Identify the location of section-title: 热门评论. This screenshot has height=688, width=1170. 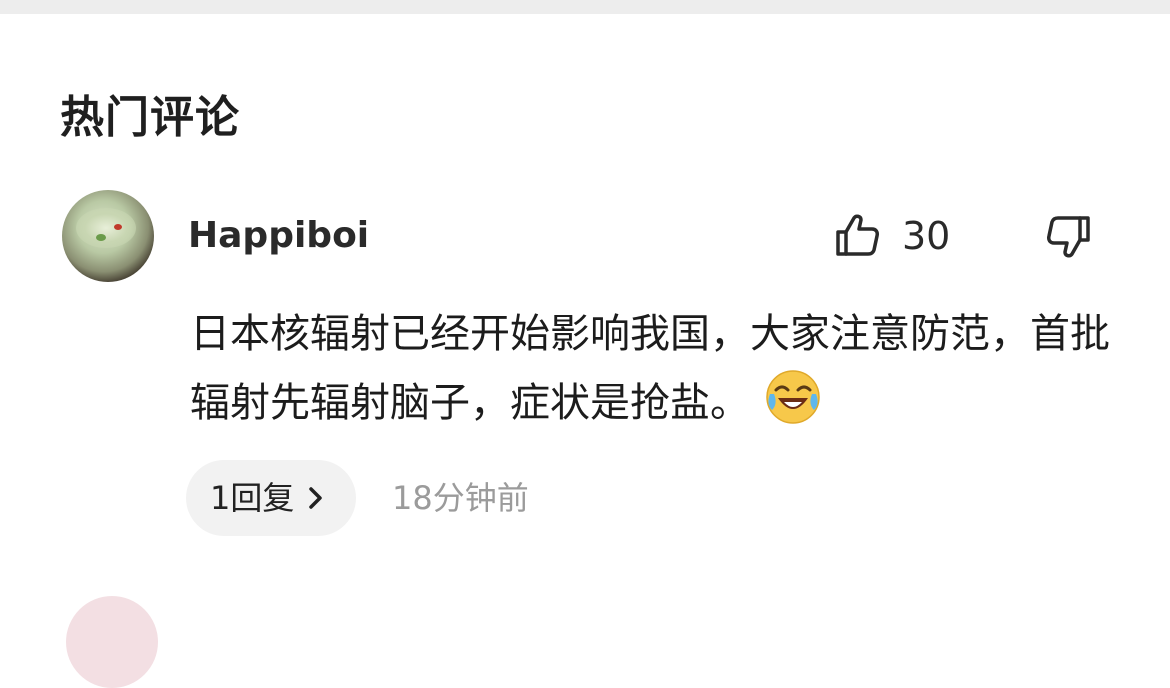
(150, 117).